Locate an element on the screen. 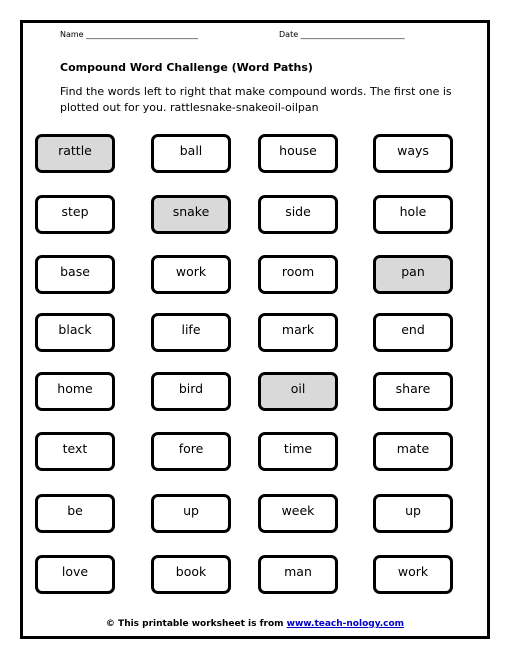 Image resolution: width=510 pixels, height=660 pixels. word-box: house is located at coordinates (298, 153).